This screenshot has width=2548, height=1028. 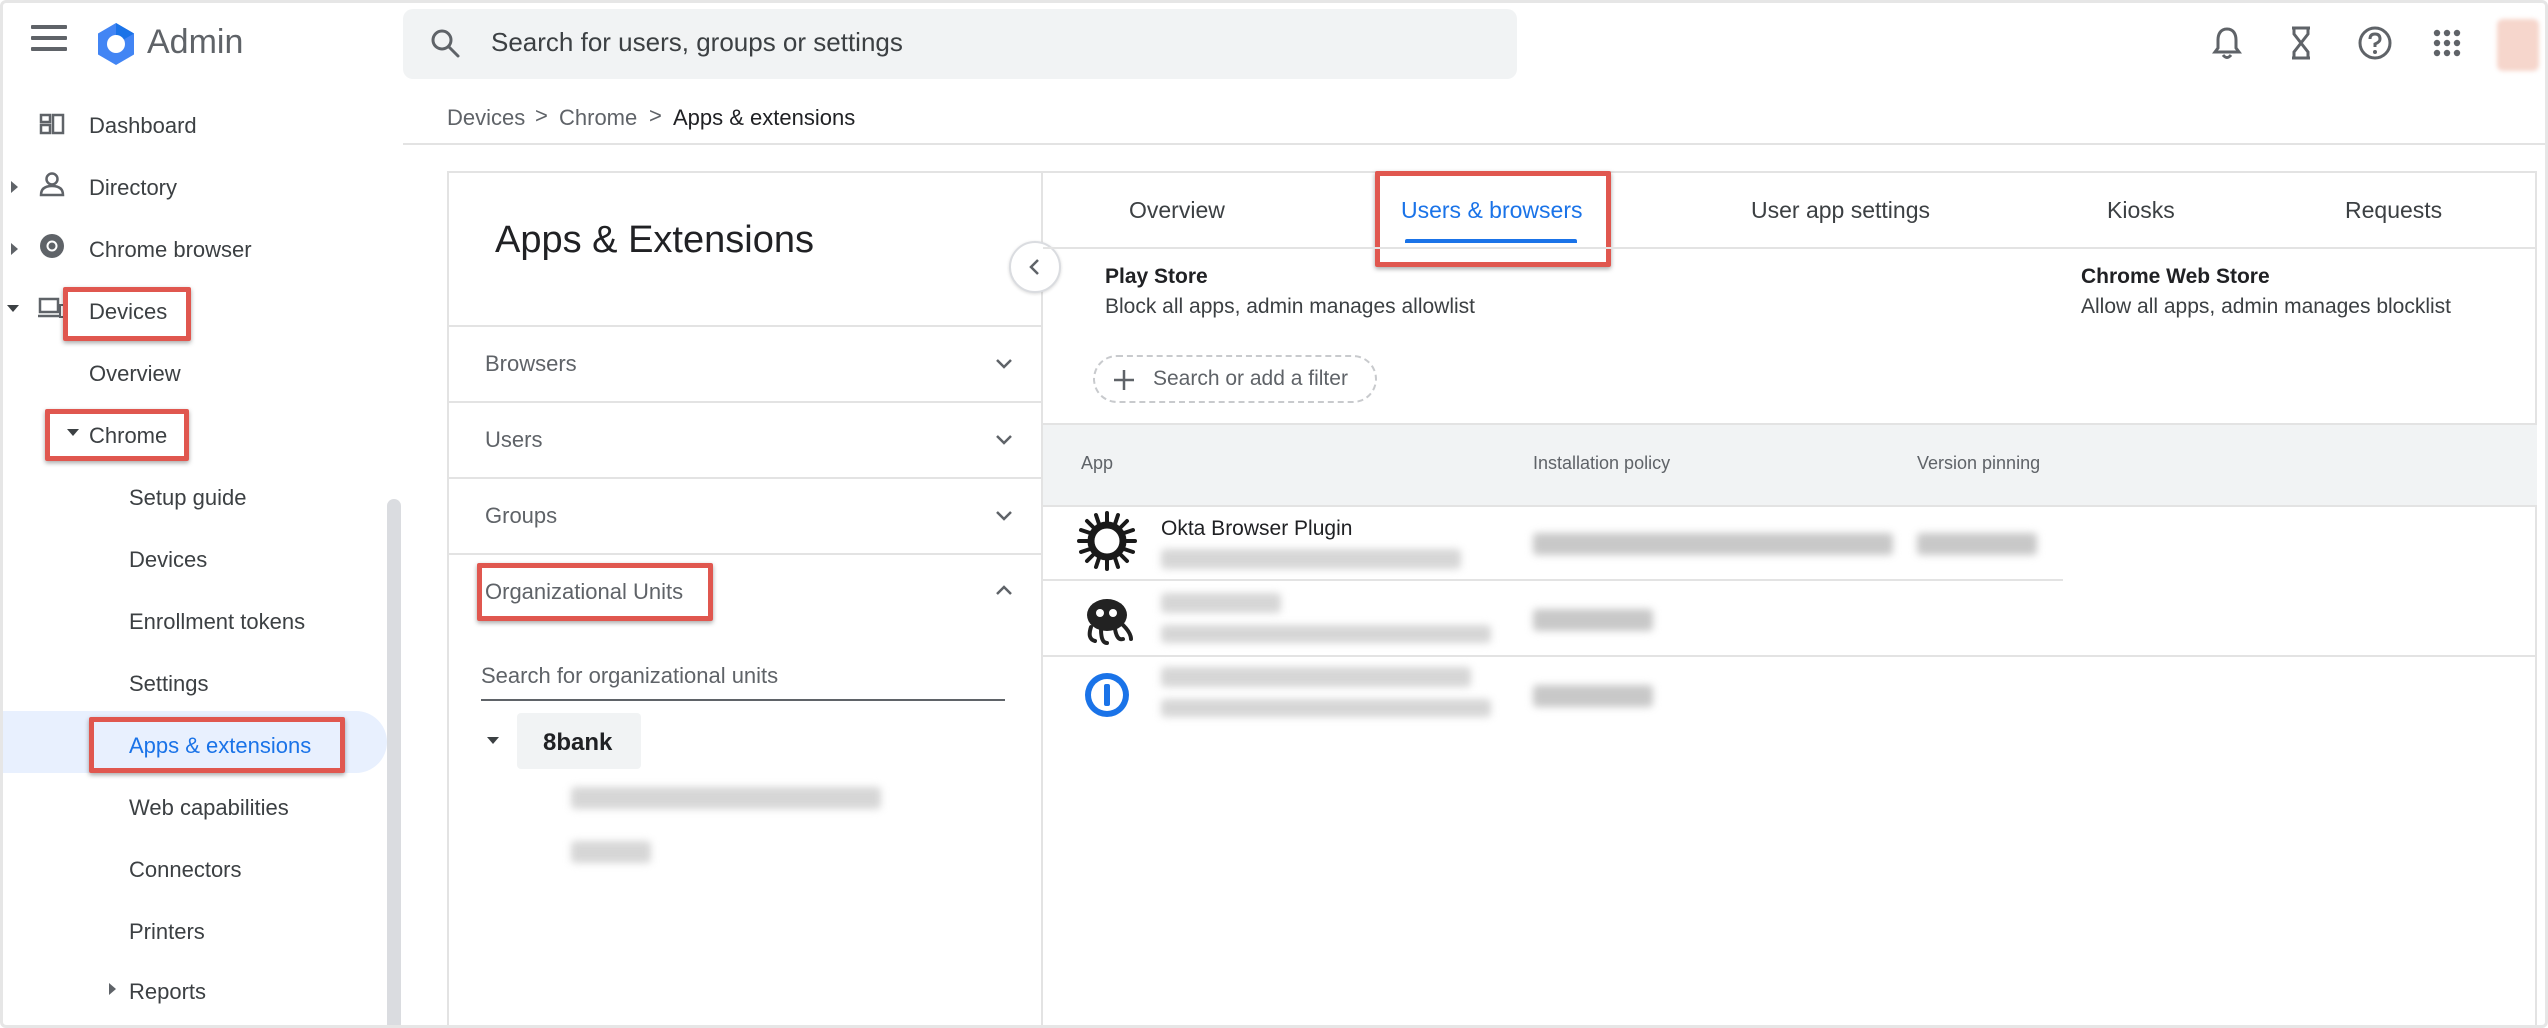 I want to click on tabs-divider, so click(x=1790, y=248).